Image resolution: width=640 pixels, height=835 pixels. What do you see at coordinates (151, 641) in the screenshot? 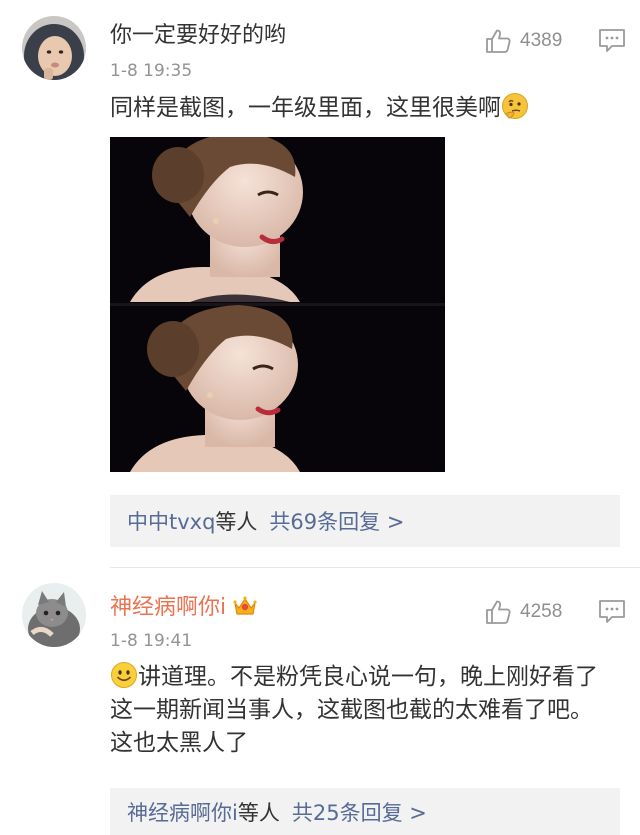
I see `comment-time: 1-8 19:41` at bounding box center [151, 641].